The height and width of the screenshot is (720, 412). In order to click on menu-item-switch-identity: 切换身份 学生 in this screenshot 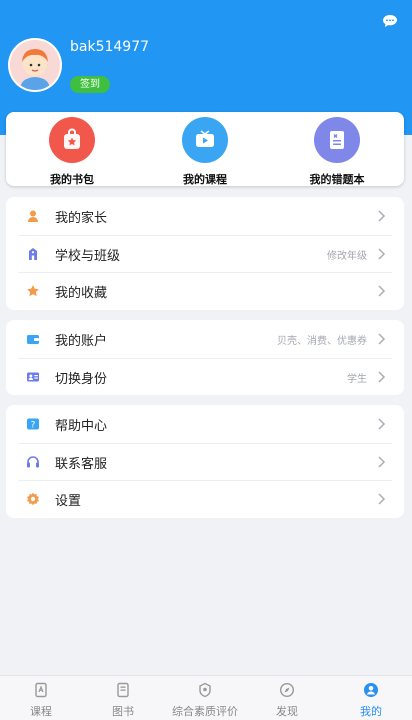, I will do `click(205, 376)`.